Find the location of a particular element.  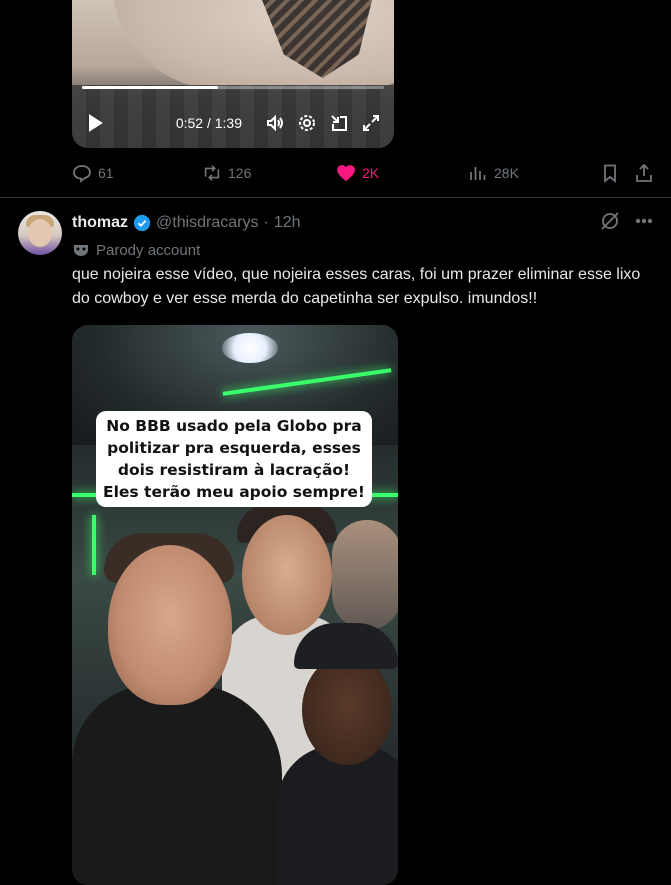

share-button is located at coordinates (644, 173).